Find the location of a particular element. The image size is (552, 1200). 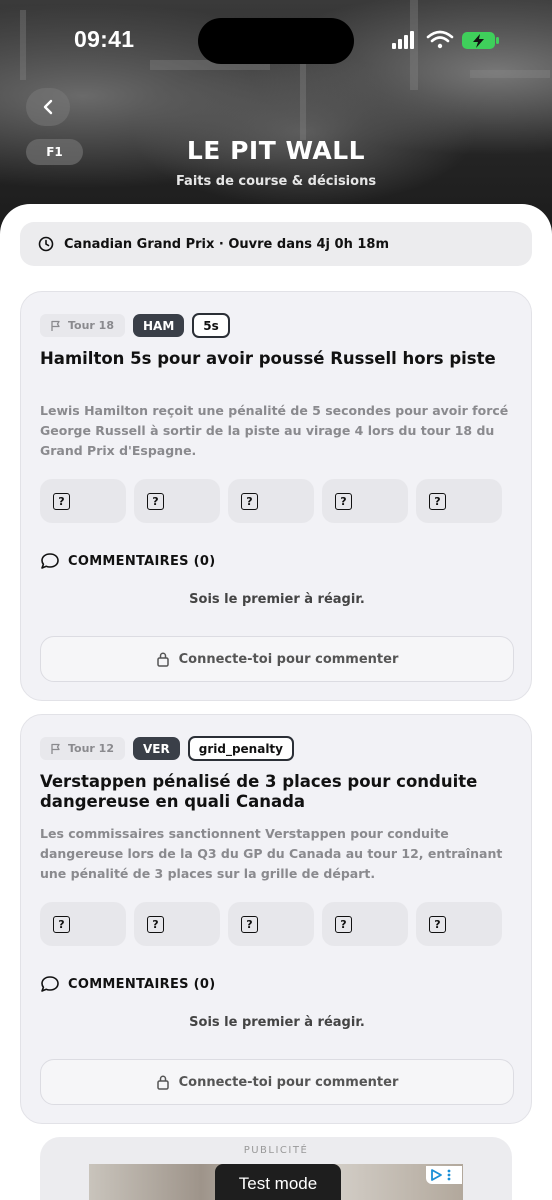

driver-chip: VER is located at coordinates (156, 748).